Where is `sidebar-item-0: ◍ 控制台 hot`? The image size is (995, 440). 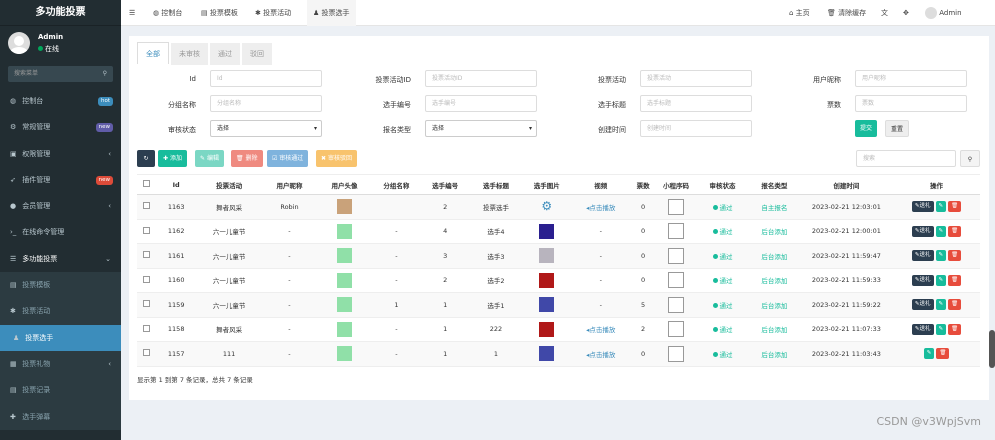 sidebar-item-0: ◍ 控制台 hot is located at coordinates (60, 101).